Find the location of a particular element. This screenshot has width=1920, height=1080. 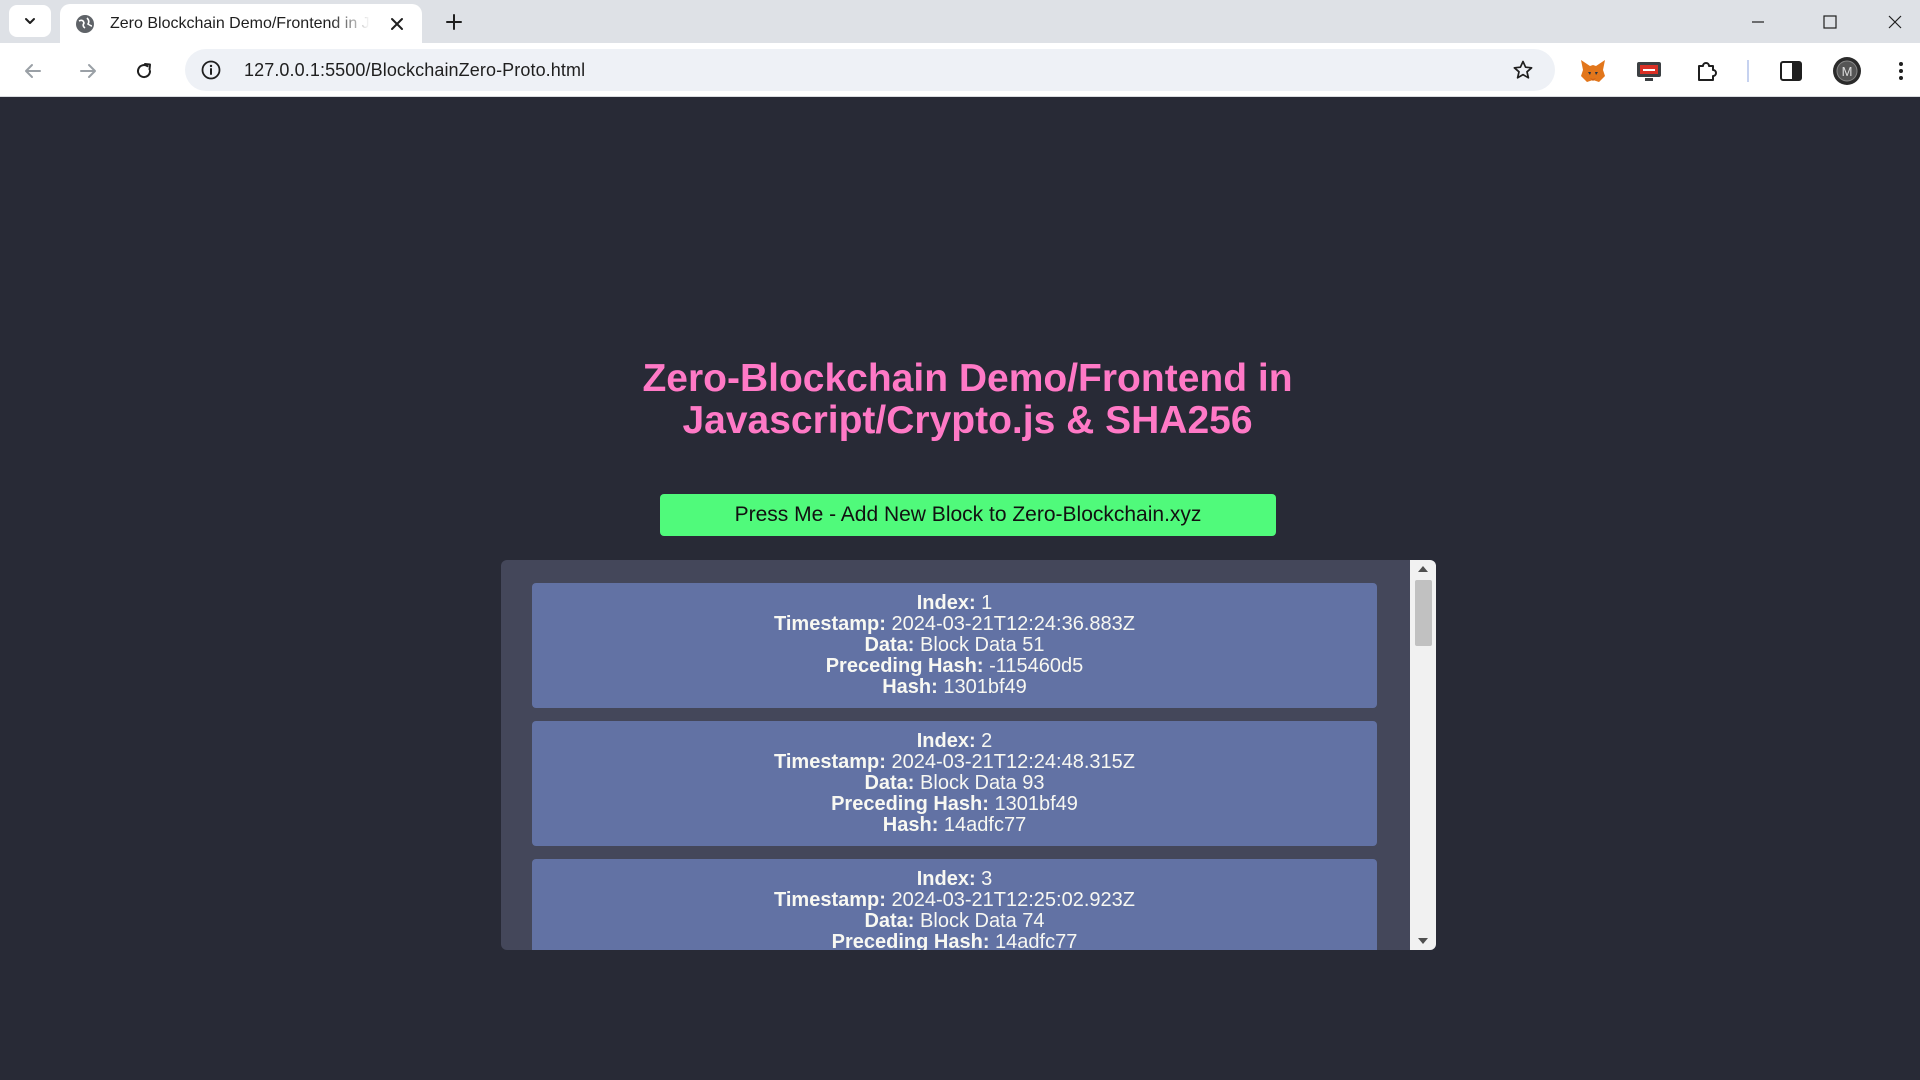

puzzle-extensions-icon is located at coordinates (1707, 71).